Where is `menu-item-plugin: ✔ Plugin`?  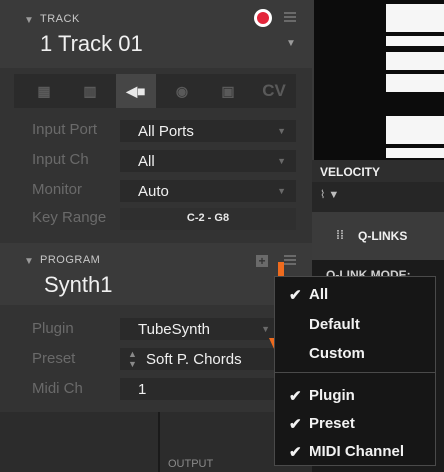
menu-item-plugin: ✔ Plugin is located at coordinates (355, 396).